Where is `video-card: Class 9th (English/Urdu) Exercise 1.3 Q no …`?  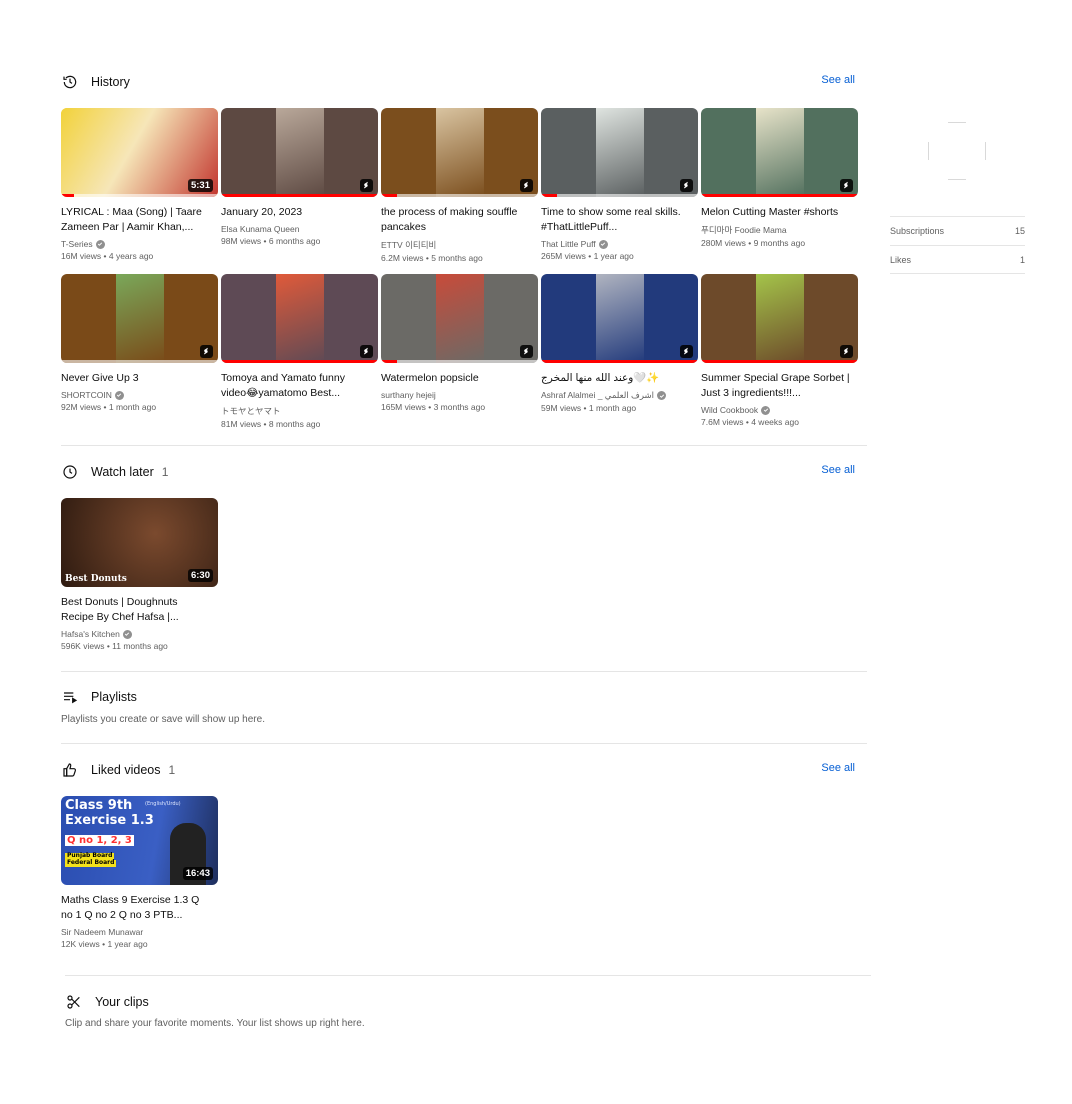
video-card: Class 9th (English/Urdu) Exercise 1.3 Q no … is located at coordinates (139, 872).